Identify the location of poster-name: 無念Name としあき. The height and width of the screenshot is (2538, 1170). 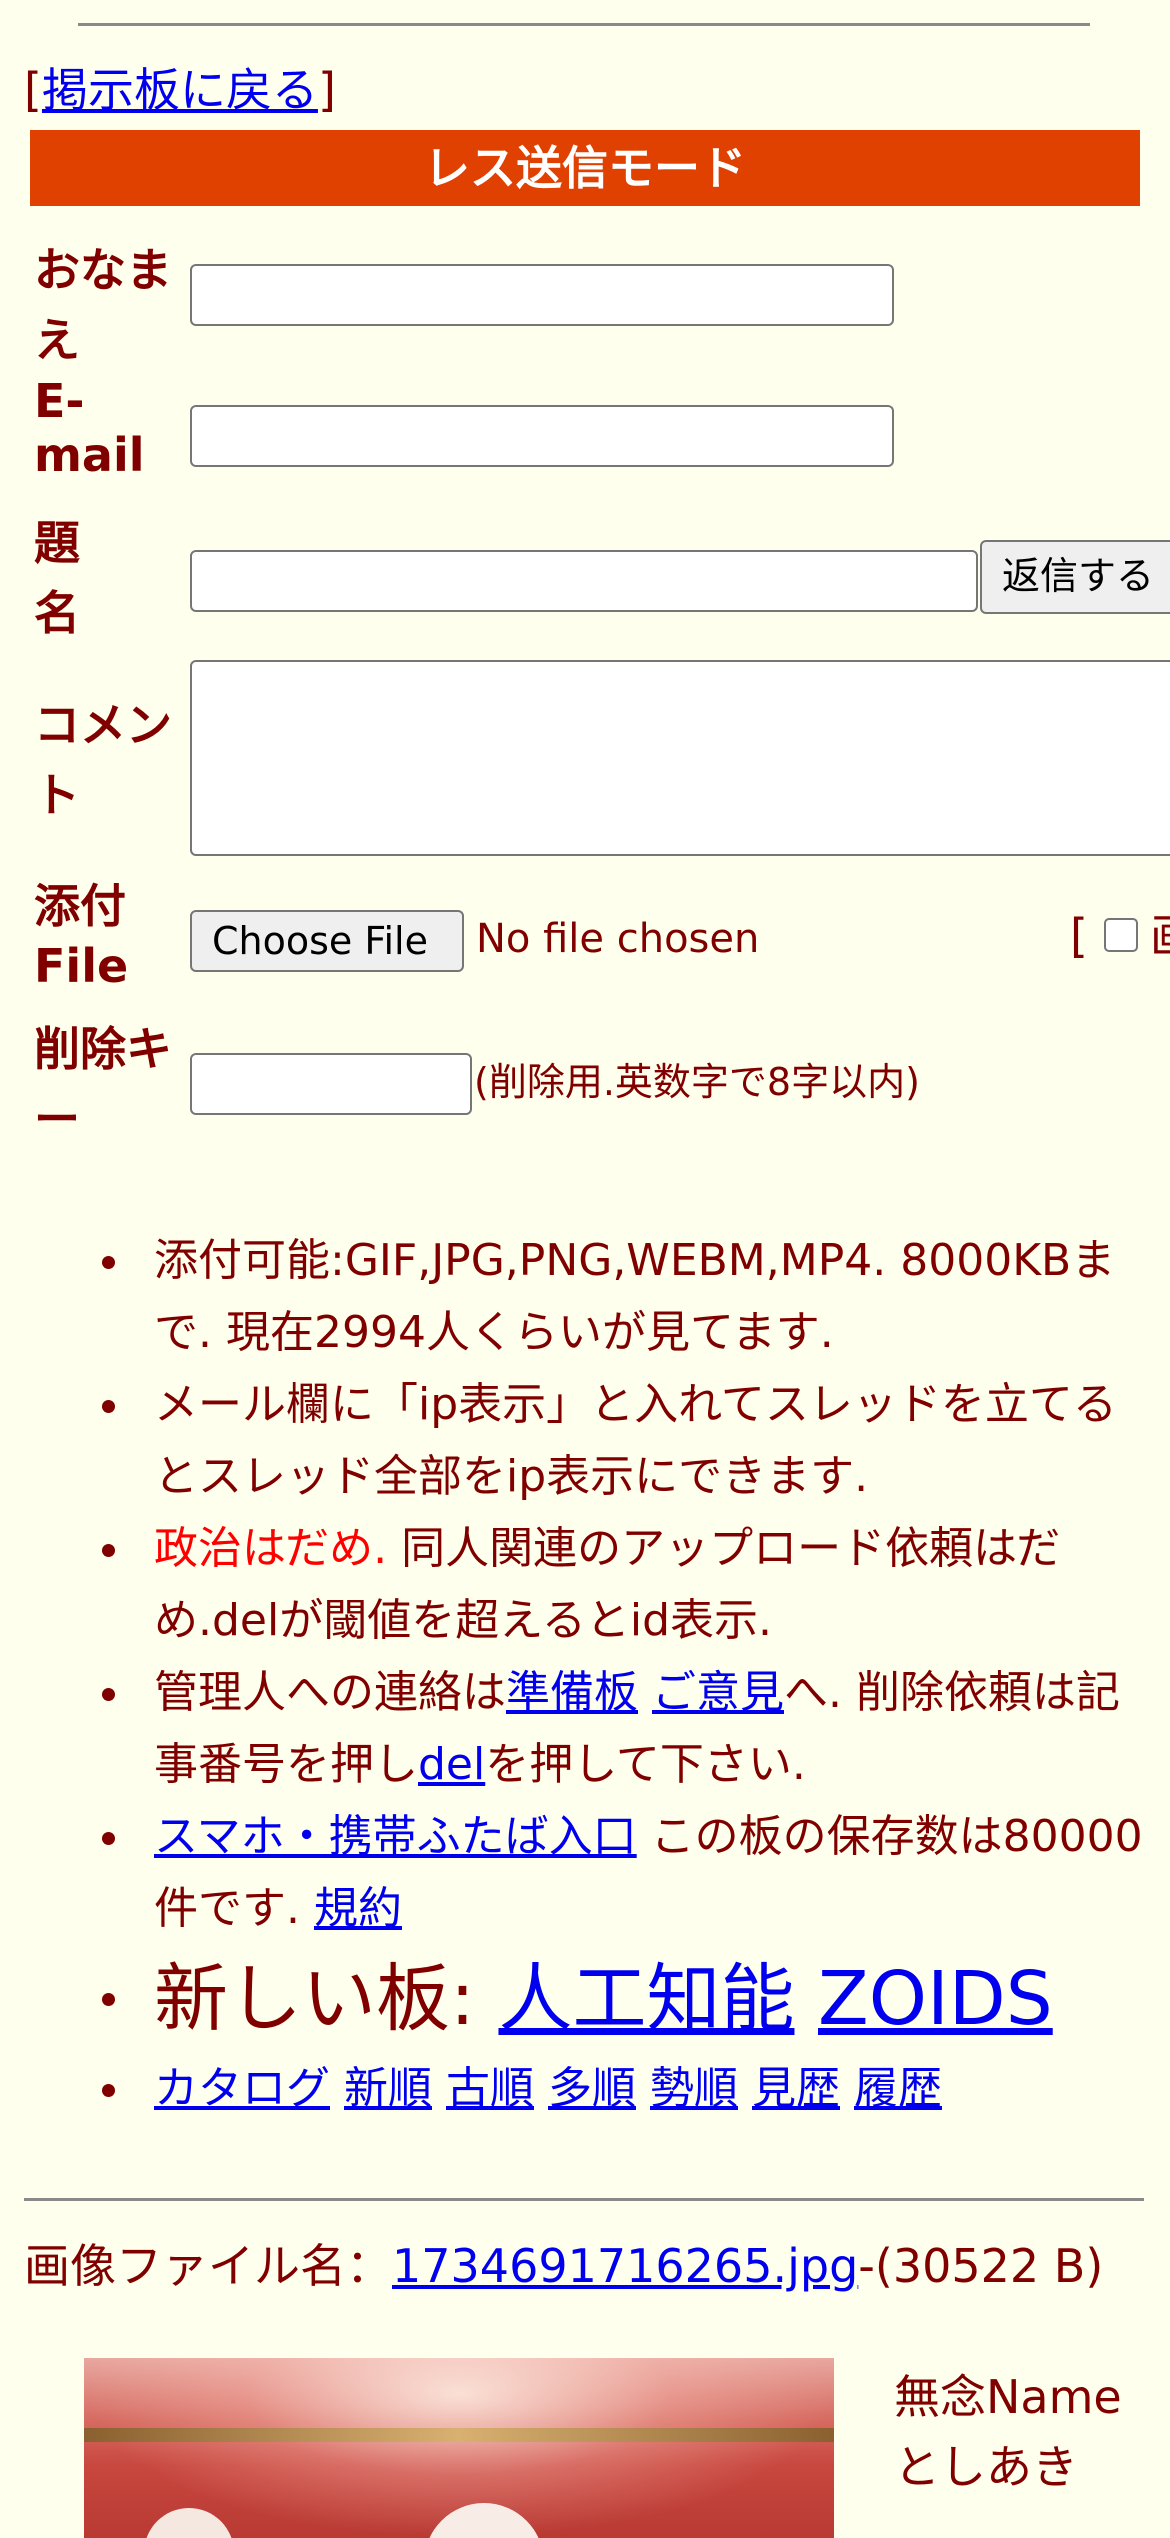
(1008, 2432).